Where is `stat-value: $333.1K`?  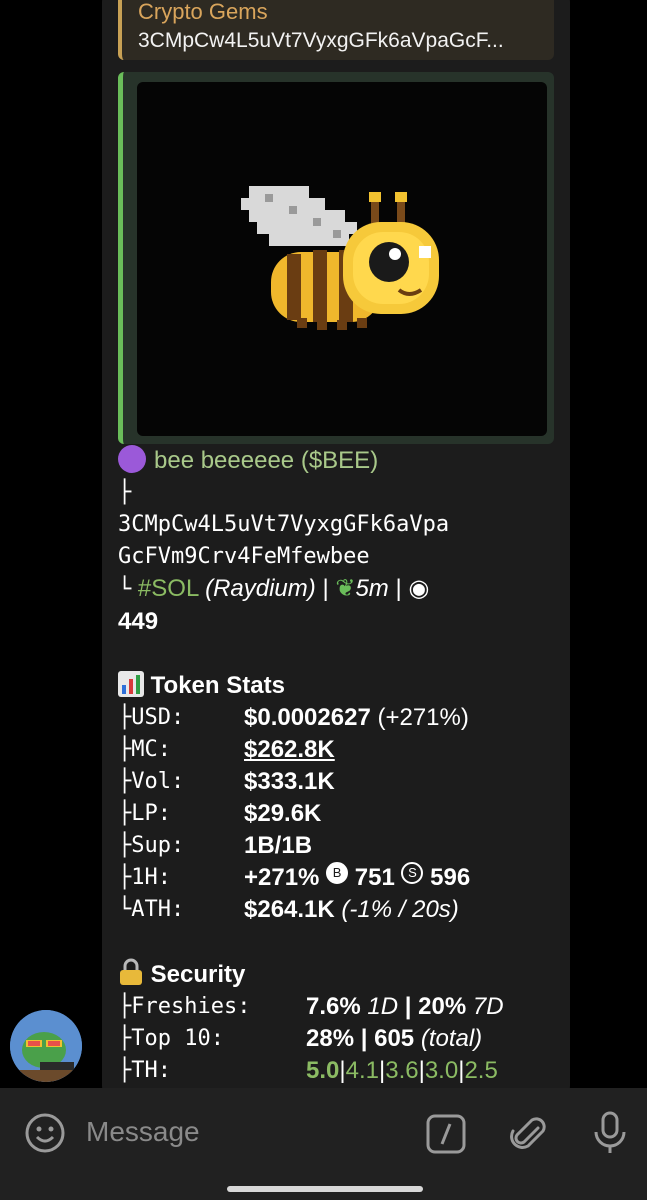
stat-value: $333.1K is located at coordinates (289, 781).